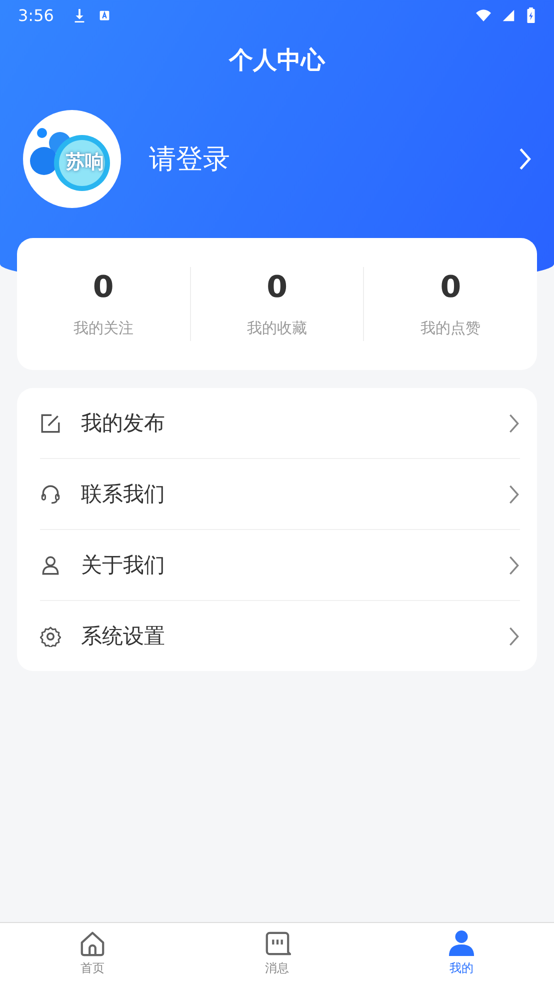  Describe the element at coordinates (483, 15) in the screenshot. I see `wifi-icon` at that location.